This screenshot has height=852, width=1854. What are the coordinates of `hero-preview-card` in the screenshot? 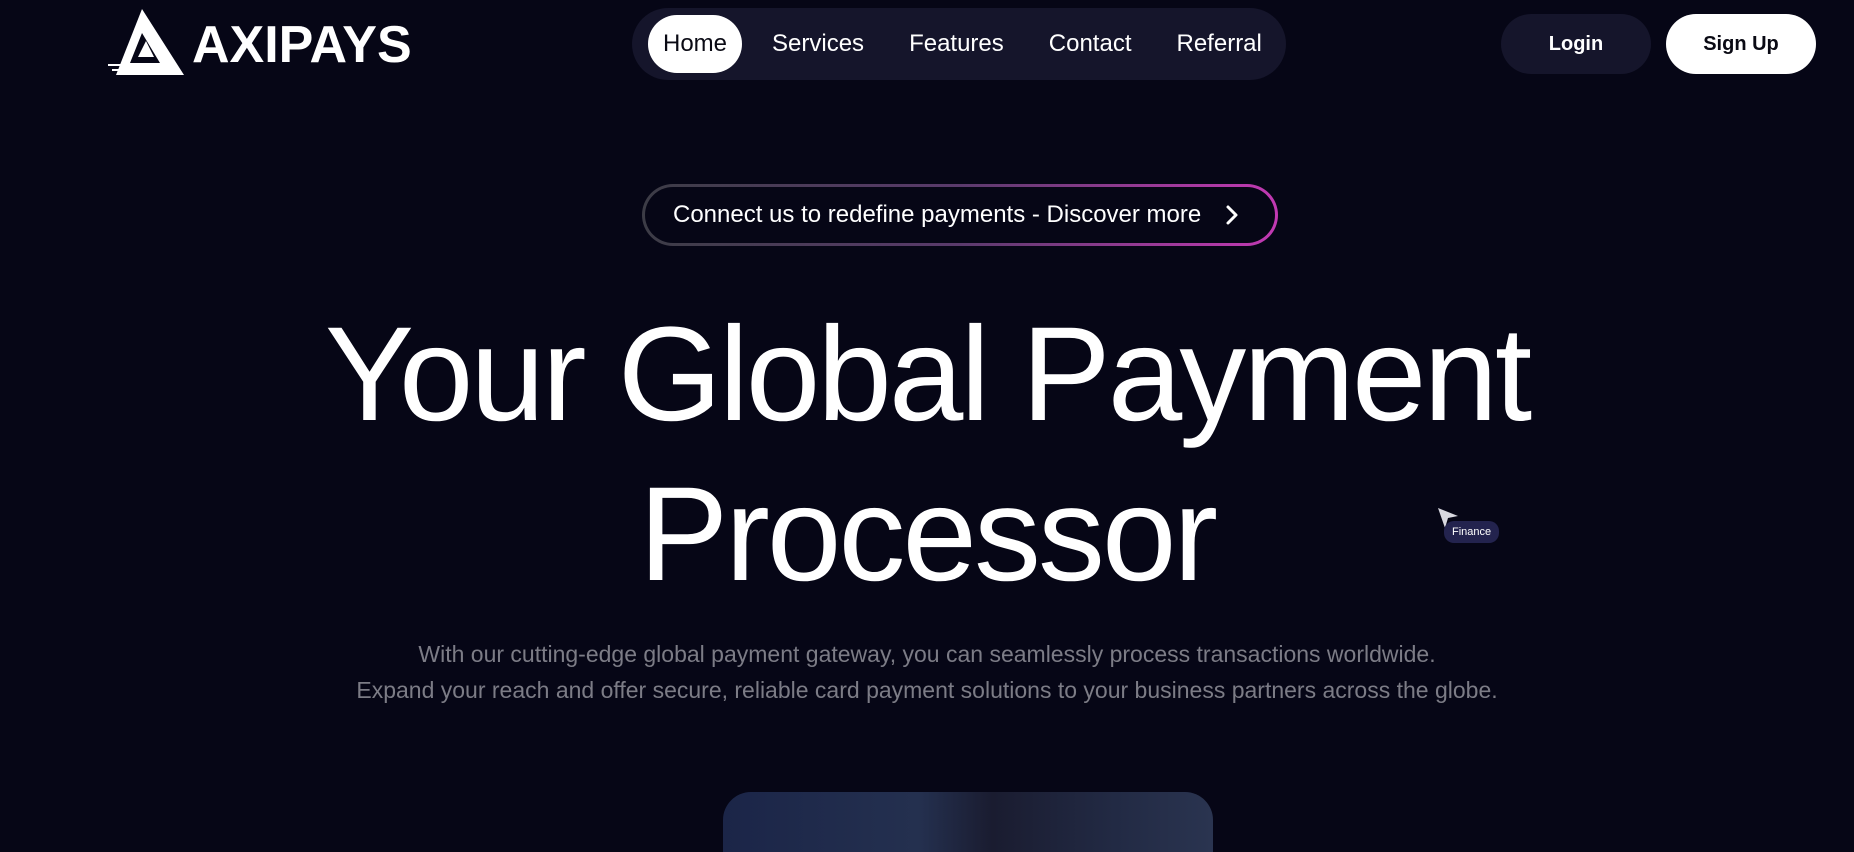 It's located at (968, 822).